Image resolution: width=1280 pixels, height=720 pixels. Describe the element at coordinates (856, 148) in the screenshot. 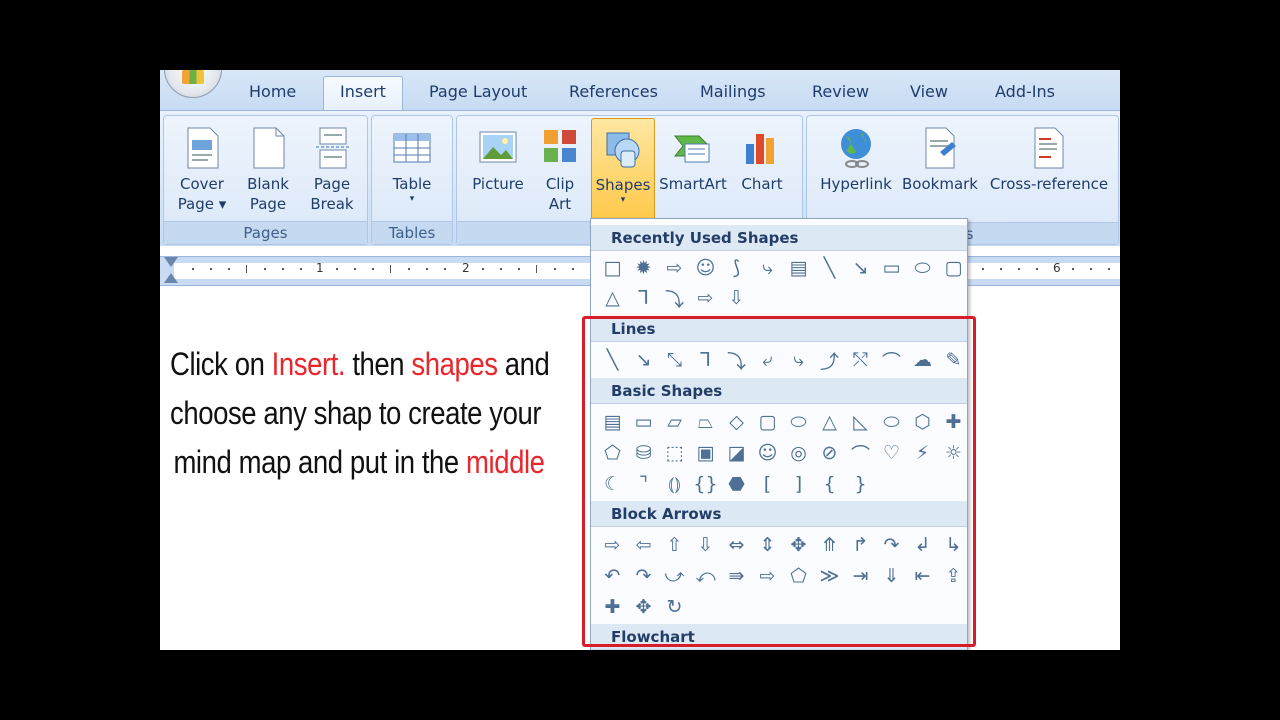

I see `hyperlink-globe-icon` at that location.